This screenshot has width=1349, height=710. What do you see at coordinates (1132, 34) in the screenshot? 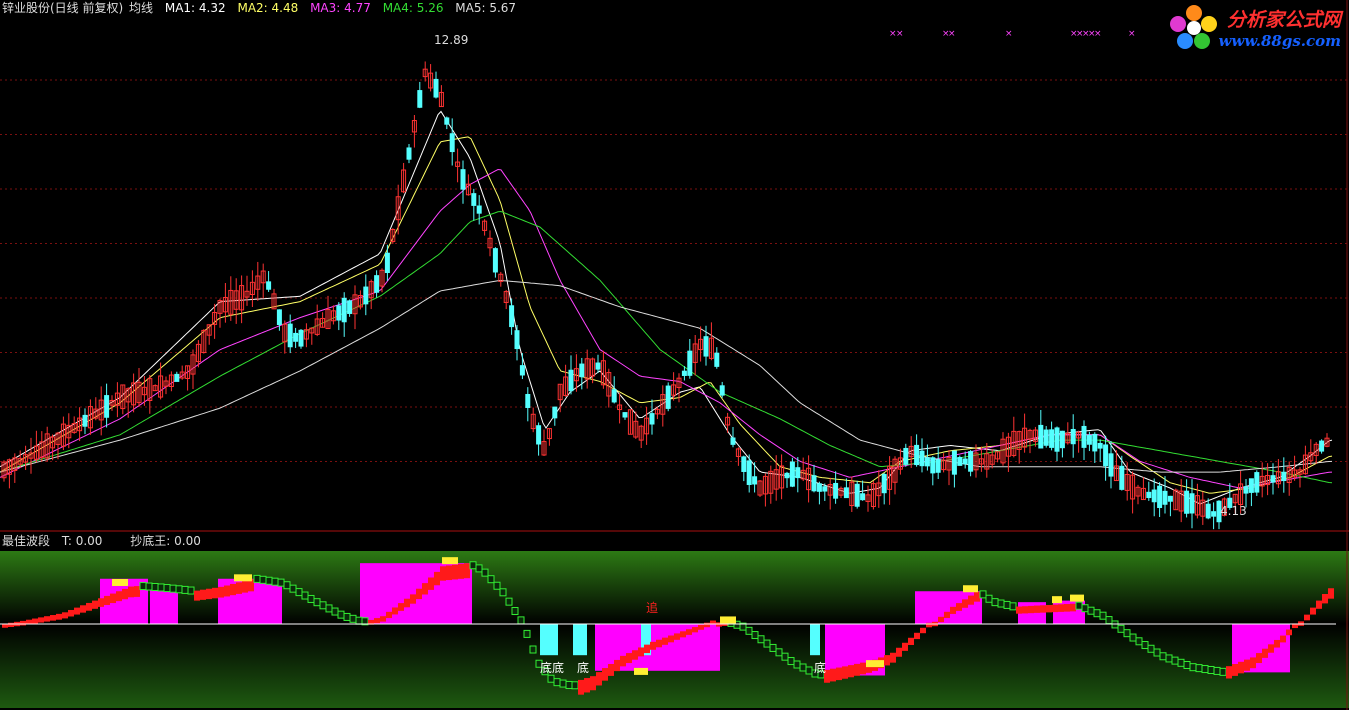
I see `sell-mark: ×` at bounding box center [1132, 34].